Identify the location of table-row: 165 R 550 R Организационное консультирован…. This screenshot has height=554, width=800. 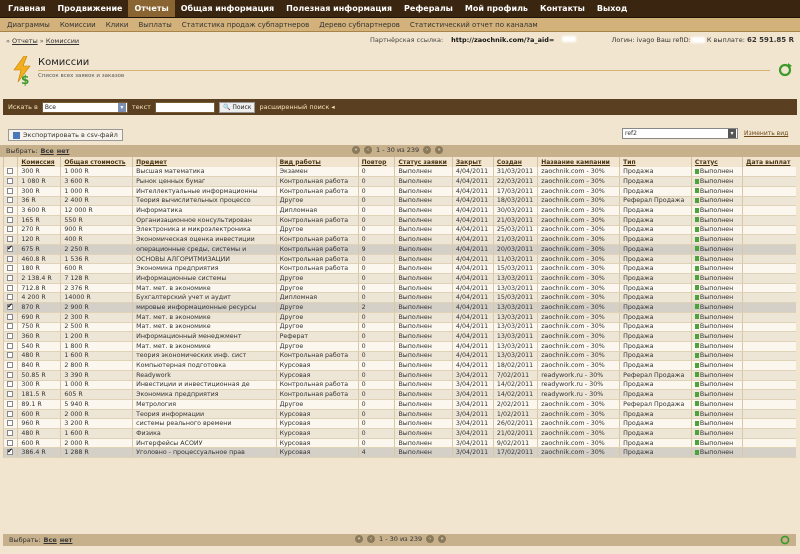
(399, 220).